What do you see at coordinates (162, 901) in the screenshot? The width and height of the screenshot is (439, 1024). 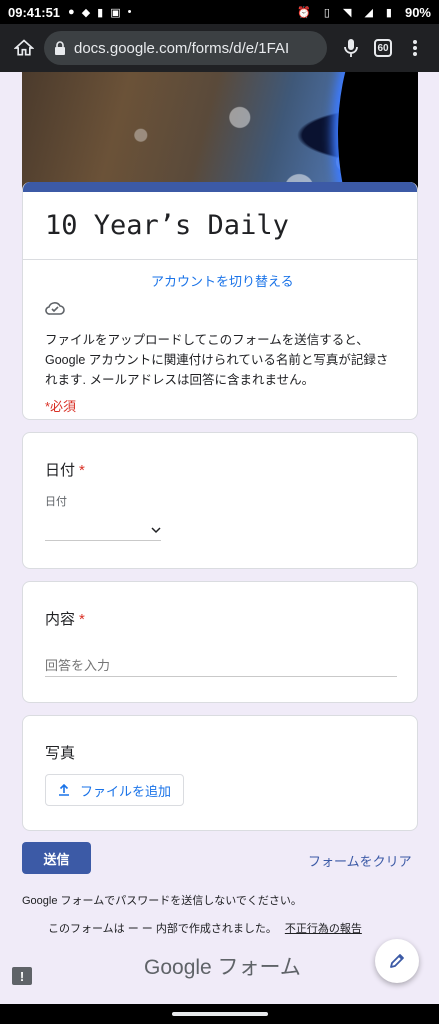 I see `password-warning: Google フォームでパスワードを送信しないでください。` at bounding box center [162, 901].